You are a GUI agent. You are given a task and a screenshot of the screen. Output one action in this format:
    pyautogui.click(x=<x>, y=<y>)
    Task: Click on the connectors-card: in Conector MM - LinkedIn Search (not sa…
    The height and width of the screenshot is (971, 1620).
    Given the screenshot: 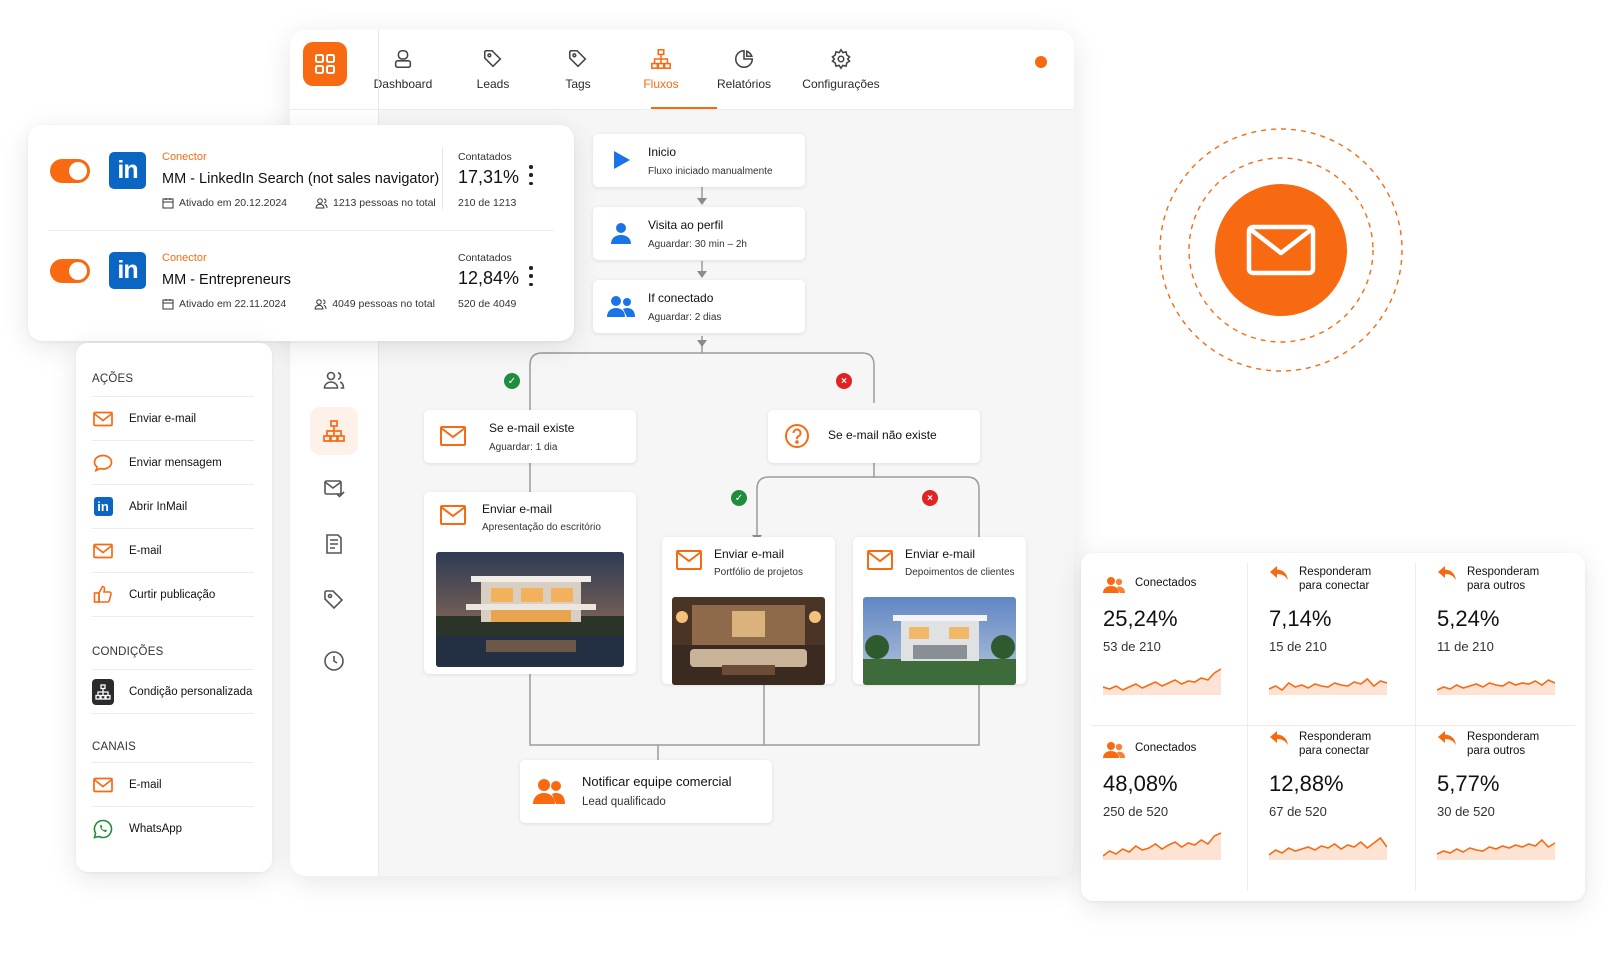 What is the action you would take?
    pyautogui.click(x=301, y=233)
    